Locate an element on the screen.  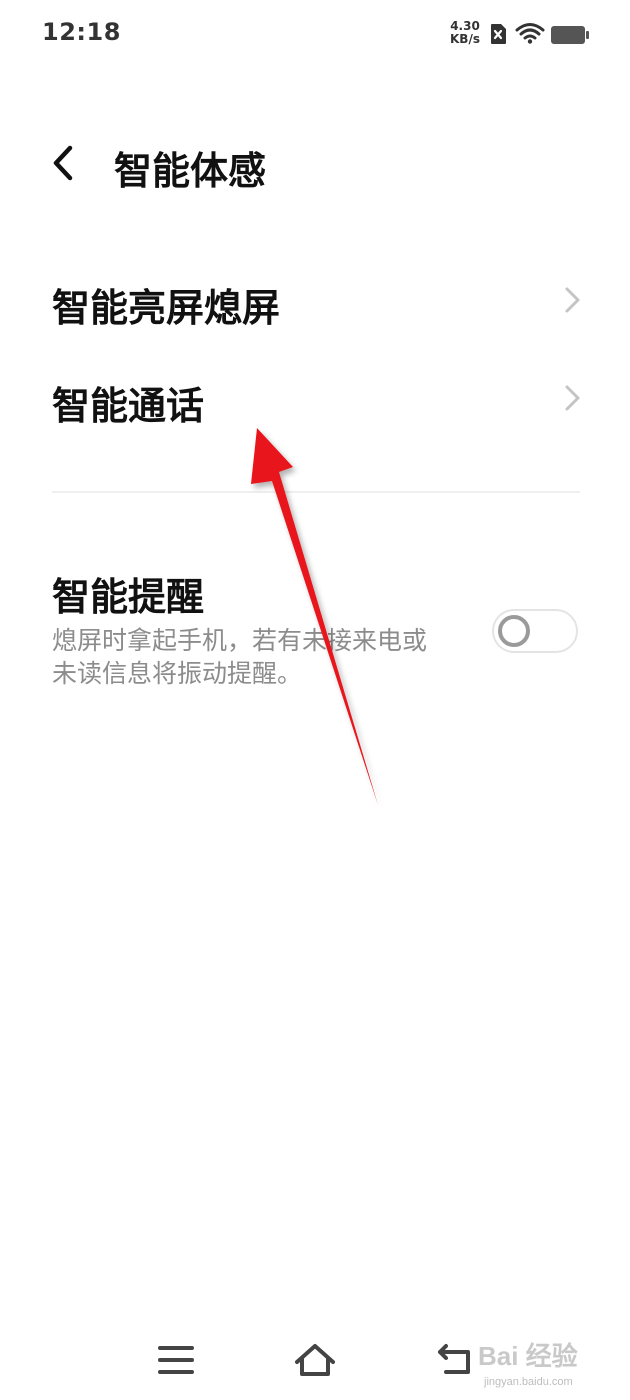
home-icon is located at coordinates (315, 1360).